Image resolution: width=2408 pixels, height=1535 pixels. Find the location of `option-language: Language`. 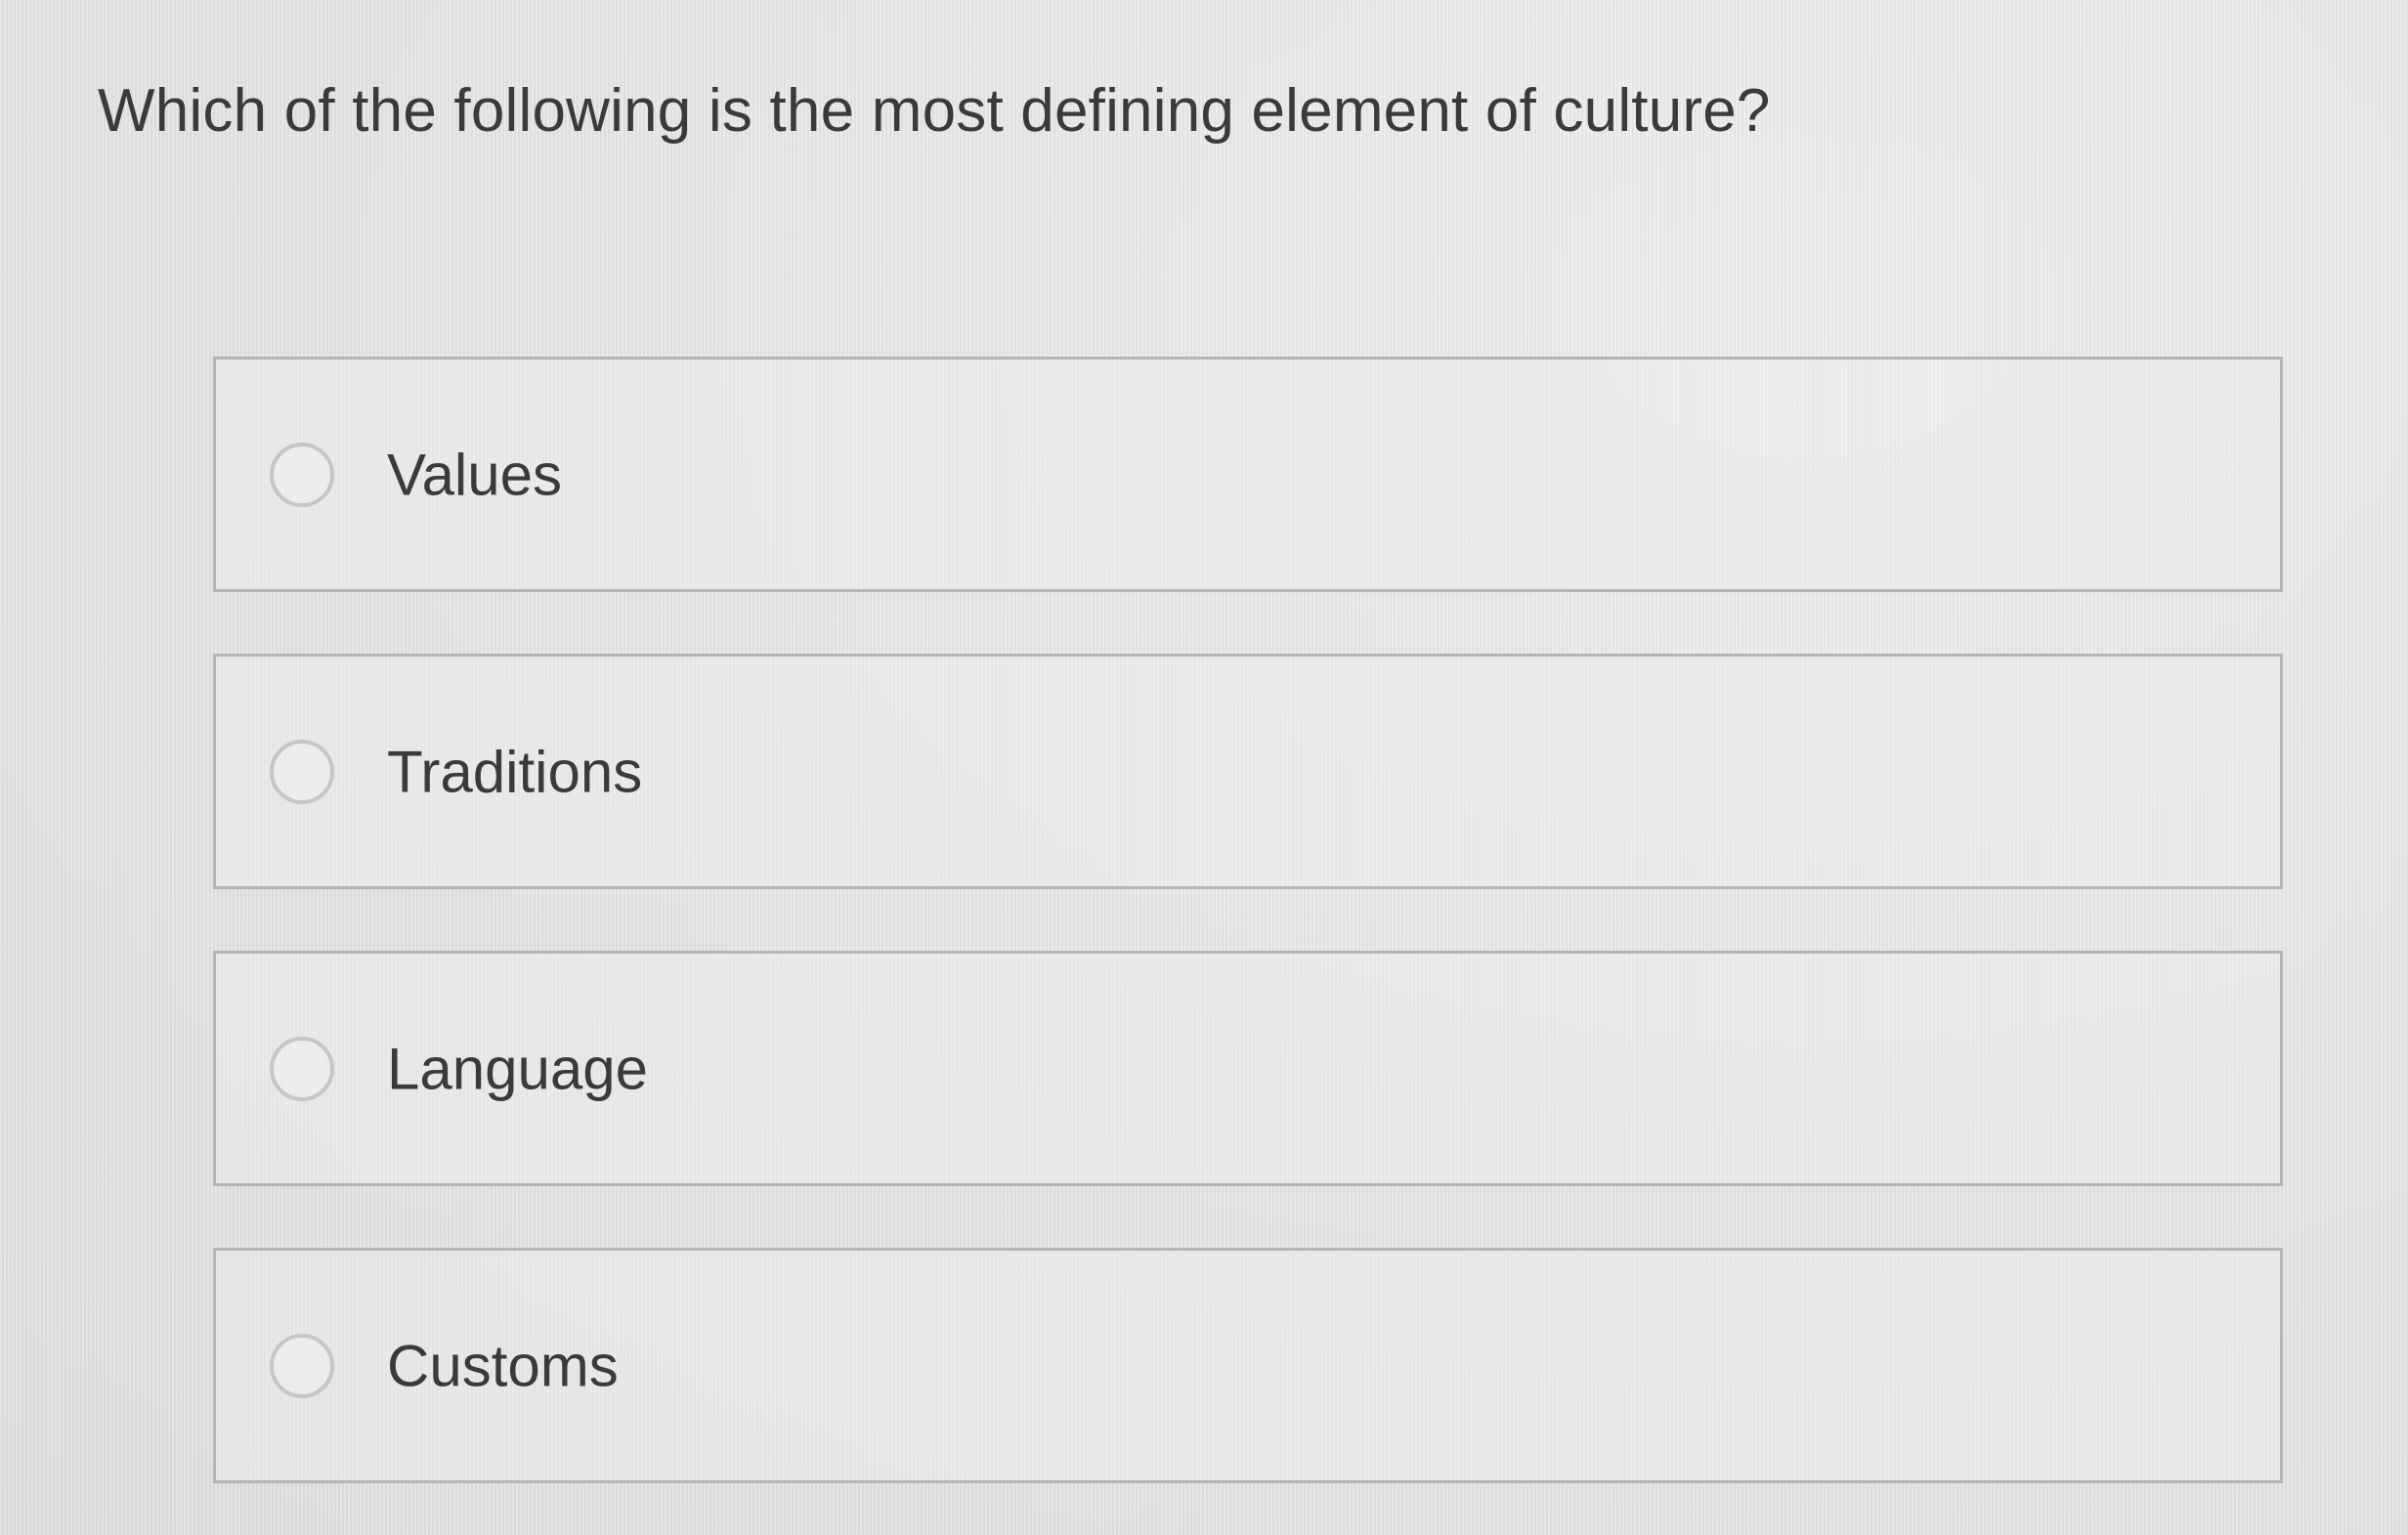

option-language: Language is located at coordinates (1248, 1068).